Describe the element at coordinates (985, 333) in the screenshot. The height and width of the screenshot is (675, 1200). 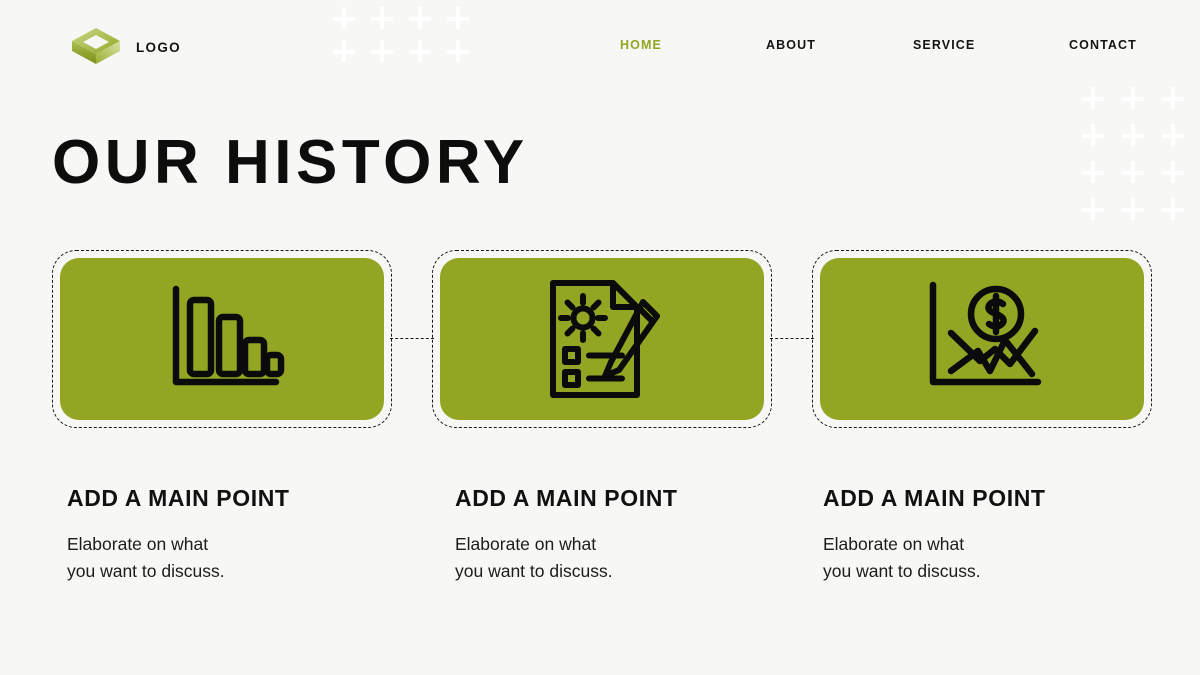
I see `financial-dollar-chart-icon` at that location.